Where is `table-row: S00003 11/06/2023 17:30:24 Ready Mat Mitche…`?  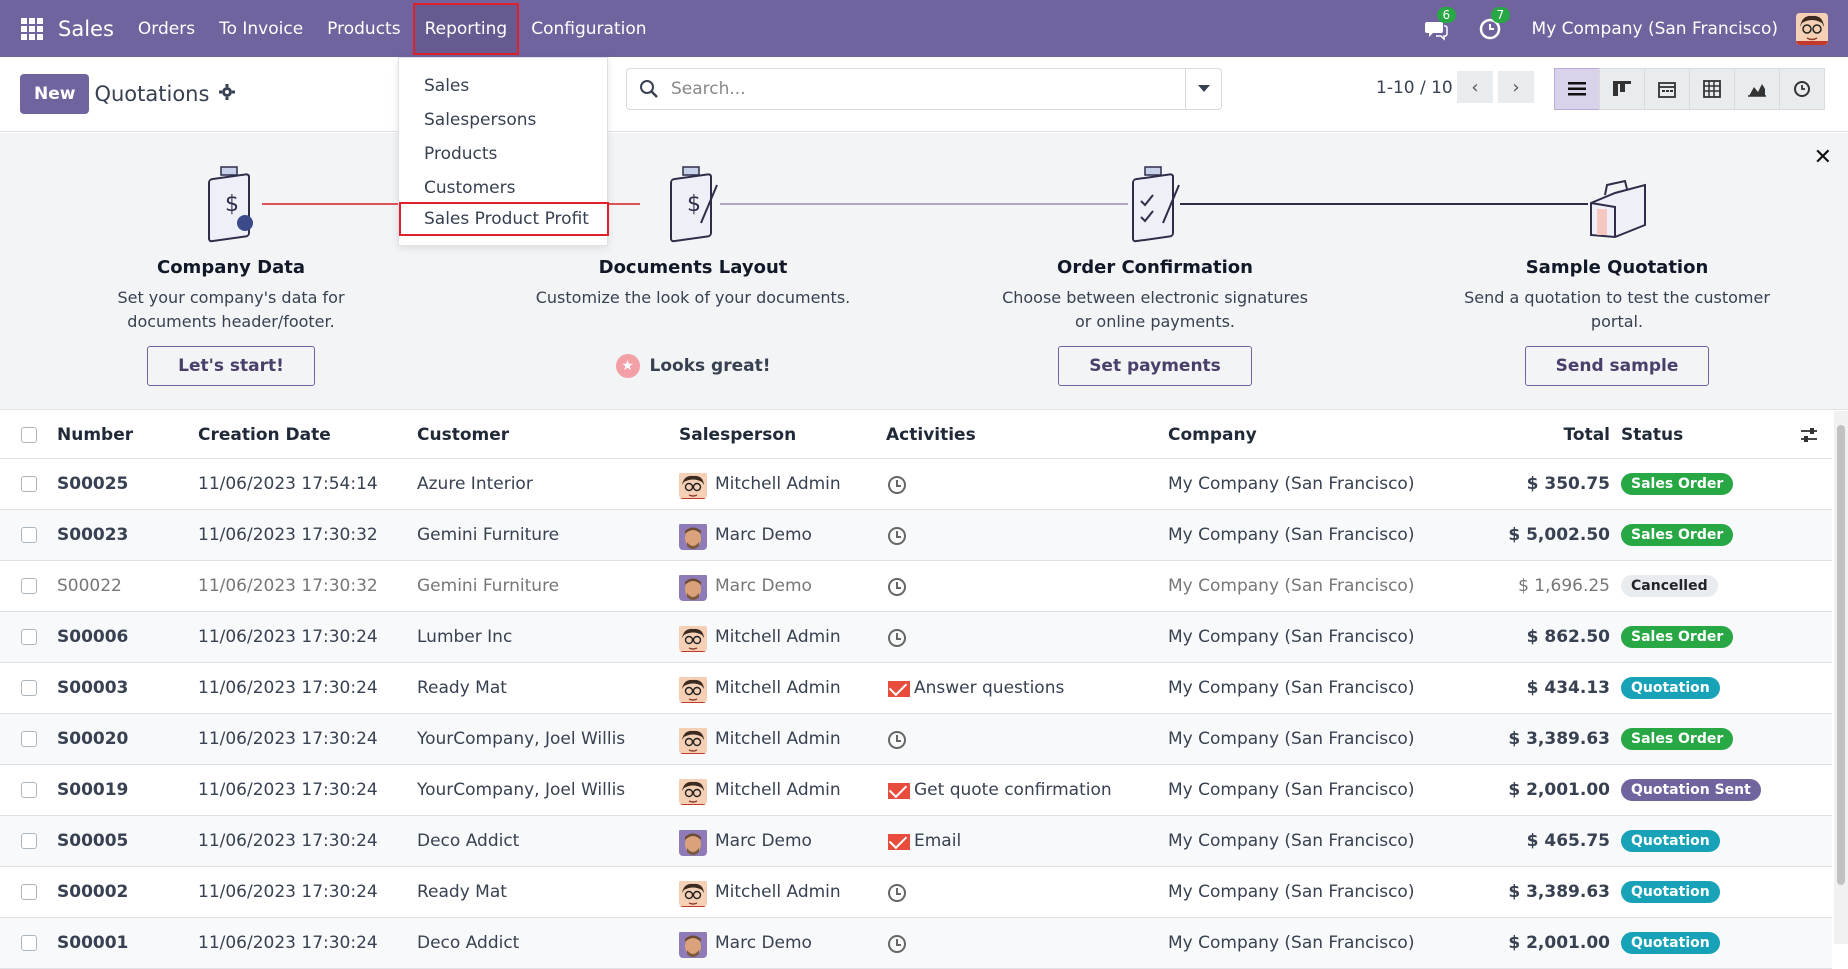
table-row: S00003 11/06/2023 17:30:24 Ready Mat Mitche… is located at coordinates (916, 688).